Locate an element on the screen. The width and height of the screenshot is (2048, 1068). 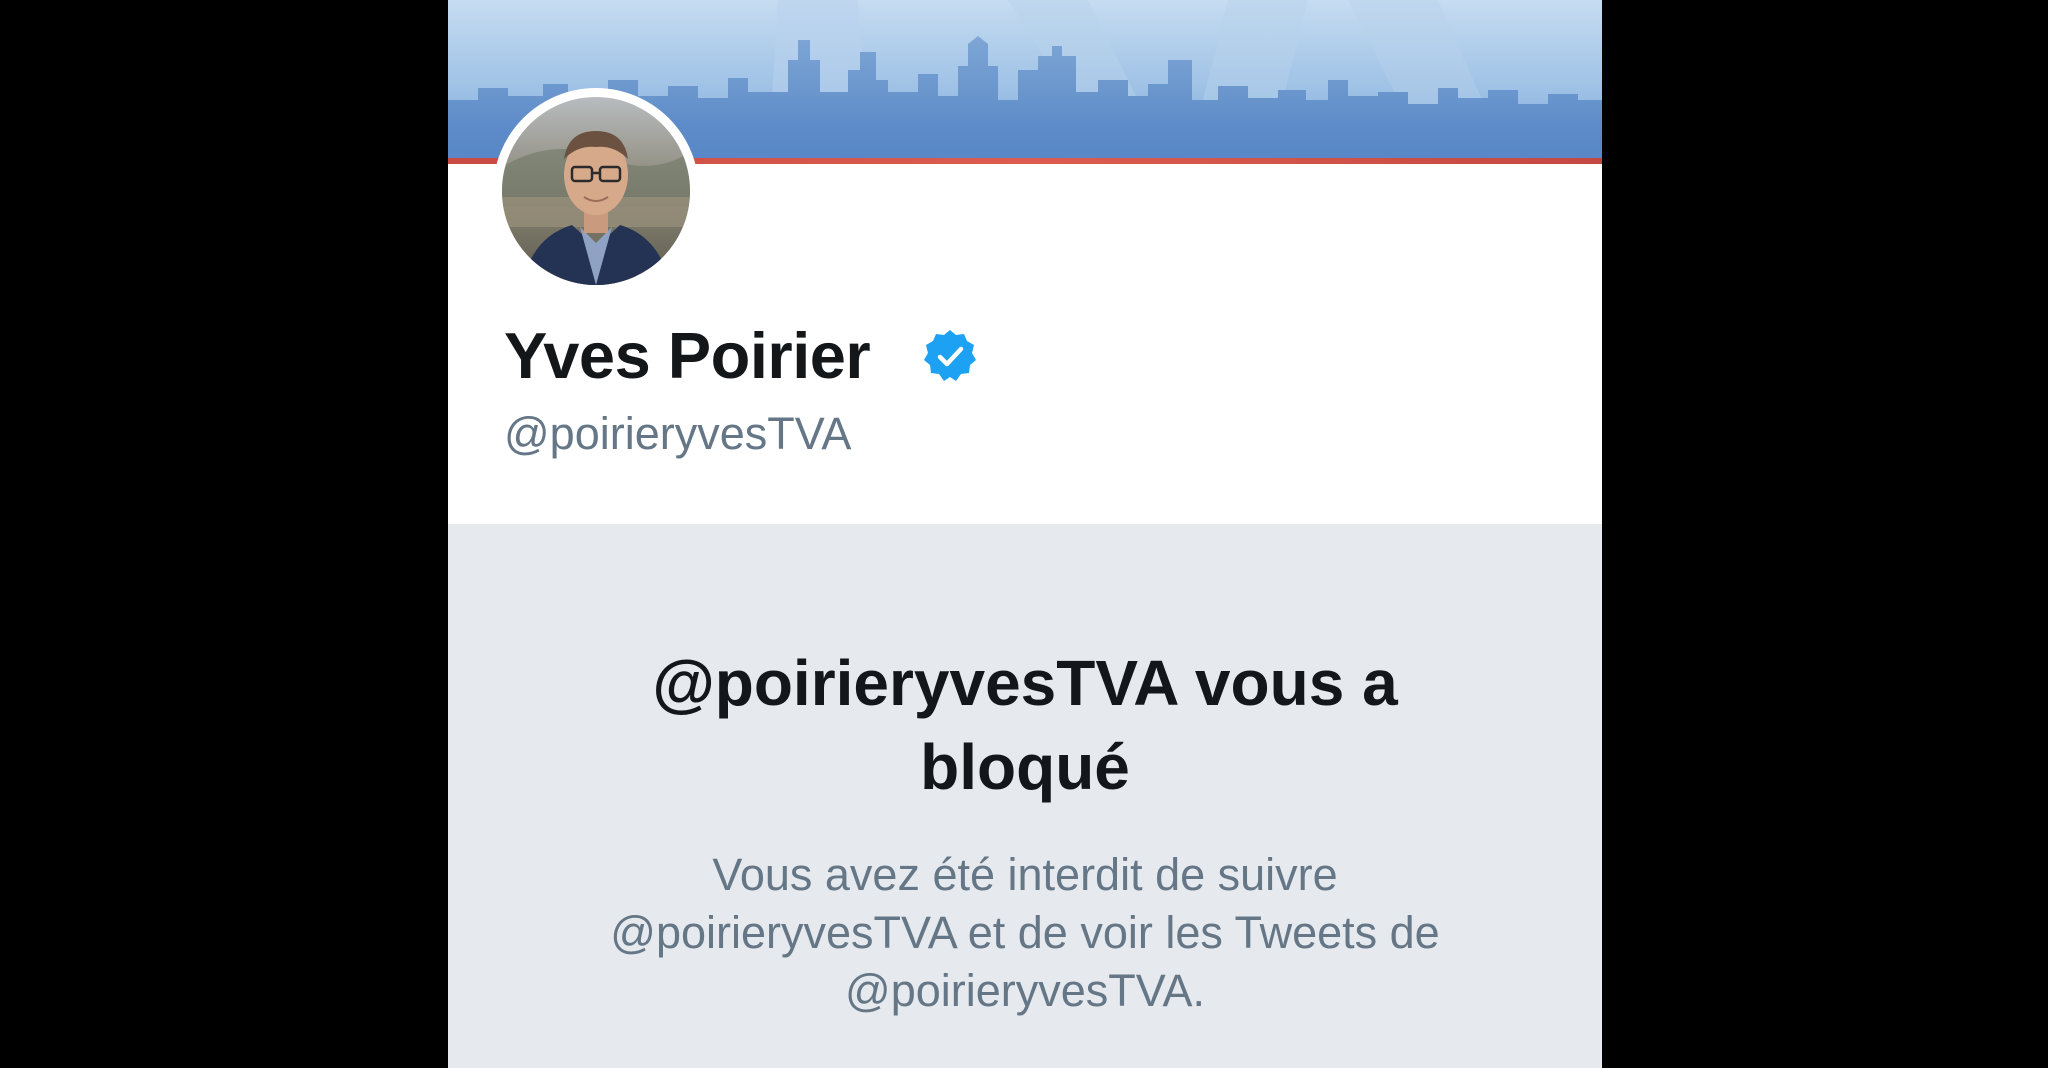
profile-handle: @poirieryvesTVA is located at coordinates (678, 433).